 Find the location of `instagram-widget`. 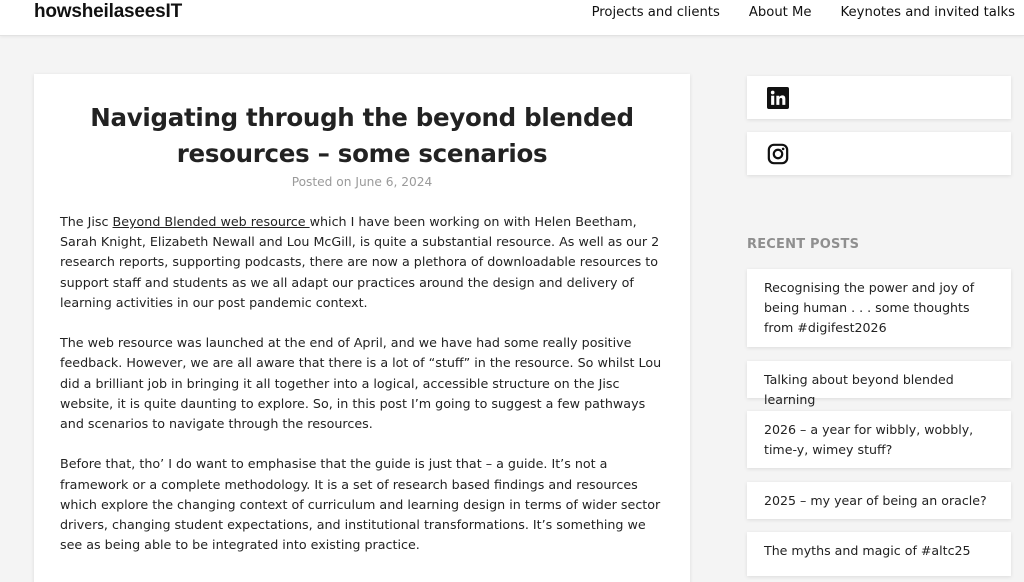

instagram-widget is located at coordinates (879, 153).